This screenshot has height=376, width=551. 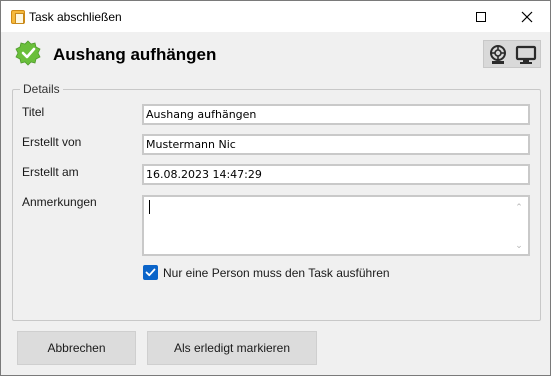 I want to click on erstellt-von-field: Mustermann Nic, so click(x=336, y=144).